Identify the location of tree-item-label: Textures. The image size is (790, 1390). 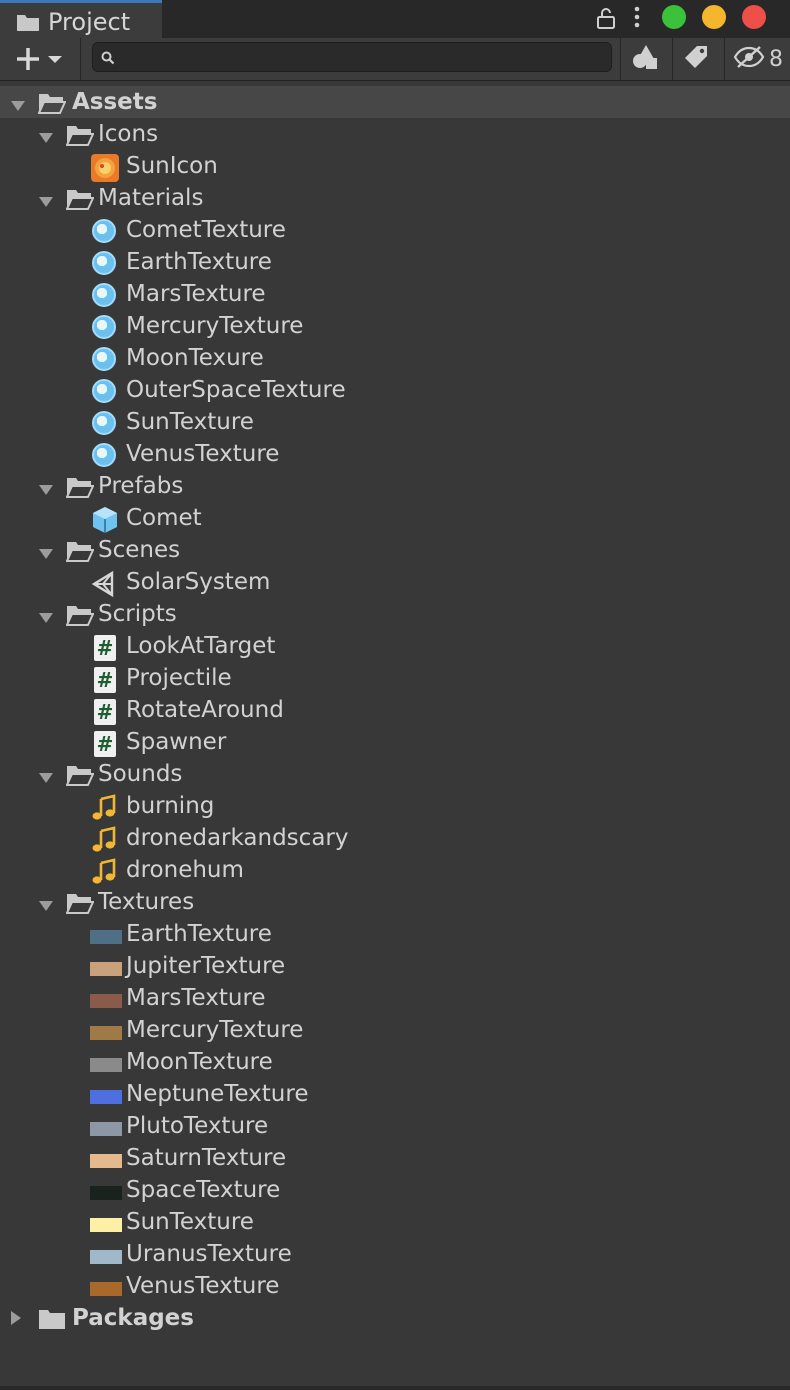
(146, 902).